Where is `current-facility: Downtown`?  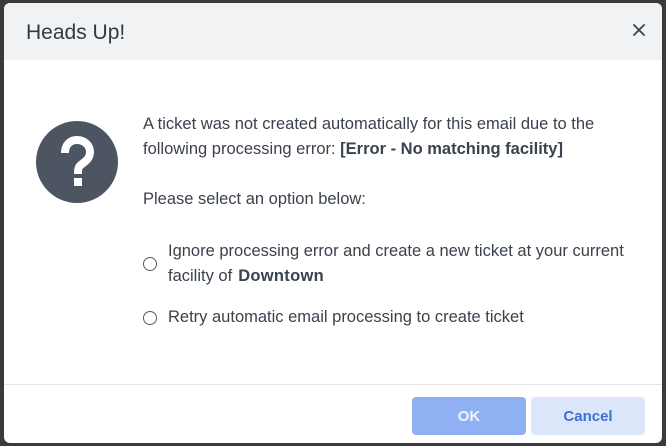
current-facility: Downtown is located at coordinates (281, 276).